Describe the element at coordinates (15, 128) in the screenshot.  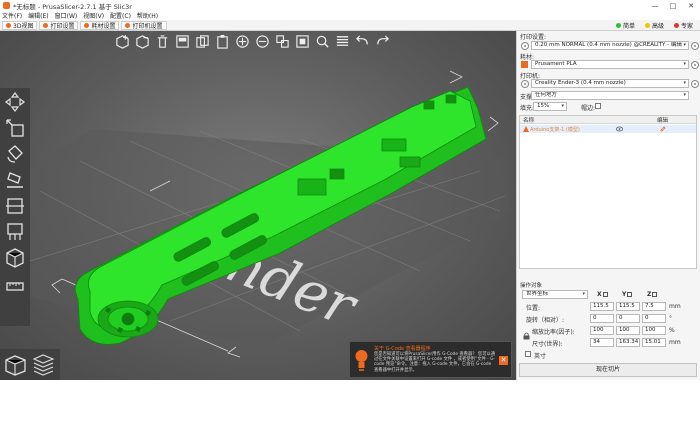
I see `scale-tool` at that location.